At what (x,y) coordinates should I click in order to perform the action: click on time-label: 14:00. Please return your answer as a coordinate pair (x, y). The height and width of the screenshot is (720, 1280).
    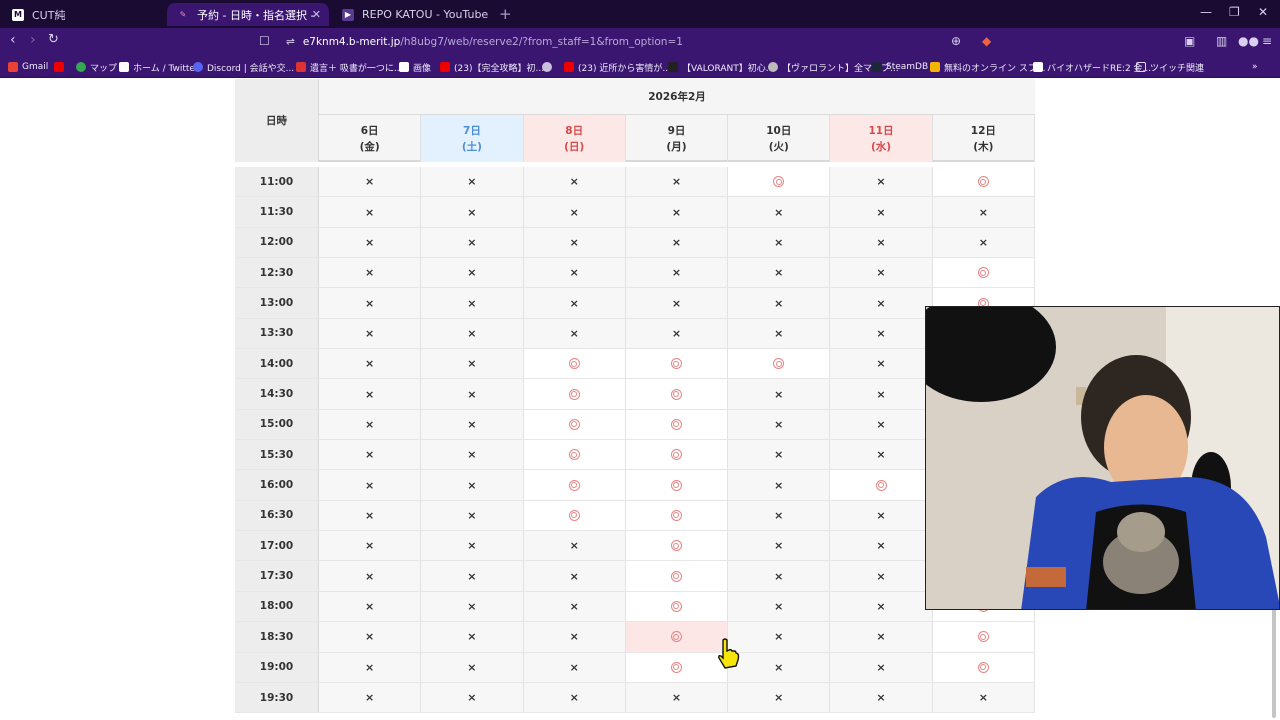
    Looking at the image, I should click on (277, 364).